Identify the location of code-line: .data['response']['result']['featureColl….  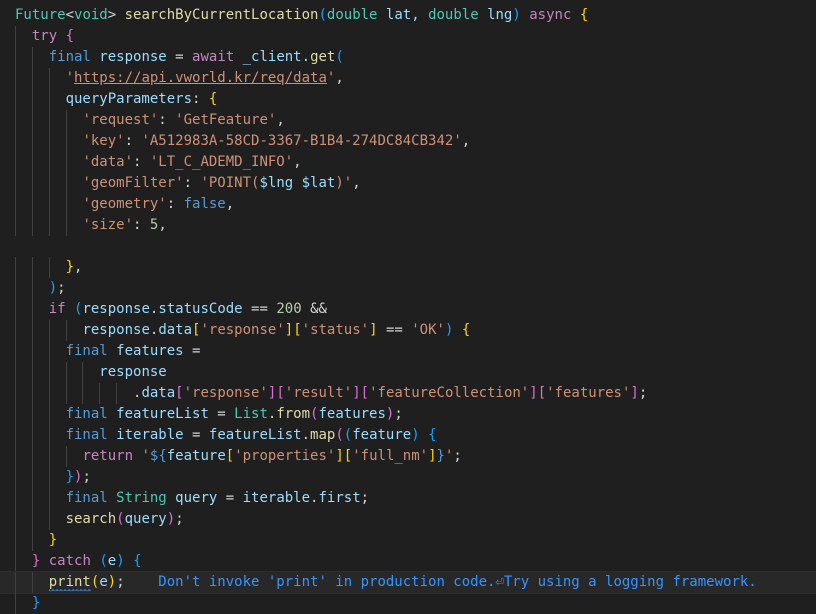
(408, 393).